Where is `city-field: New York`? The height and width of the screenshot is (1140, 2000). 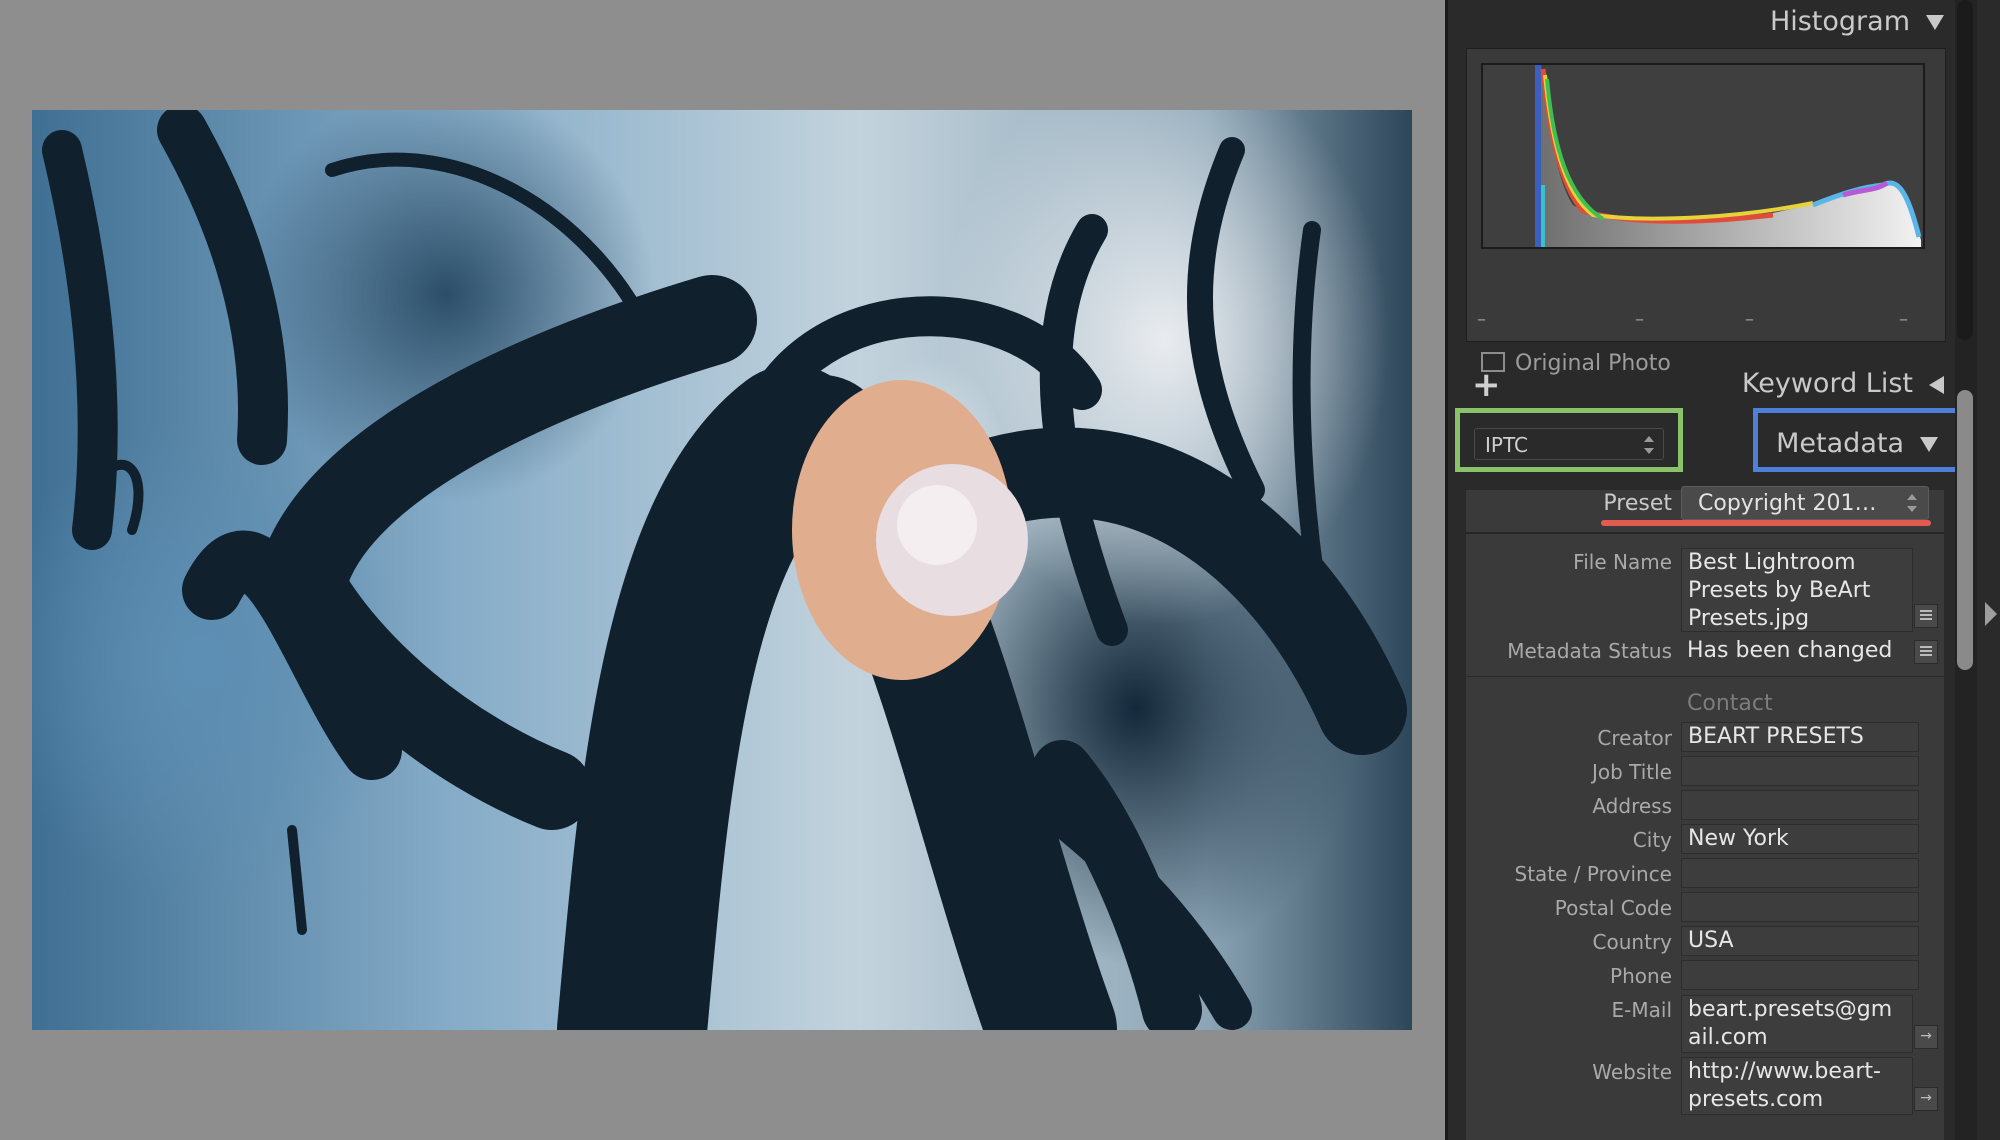 city-field: New York is located at coordinates (1800, 839).